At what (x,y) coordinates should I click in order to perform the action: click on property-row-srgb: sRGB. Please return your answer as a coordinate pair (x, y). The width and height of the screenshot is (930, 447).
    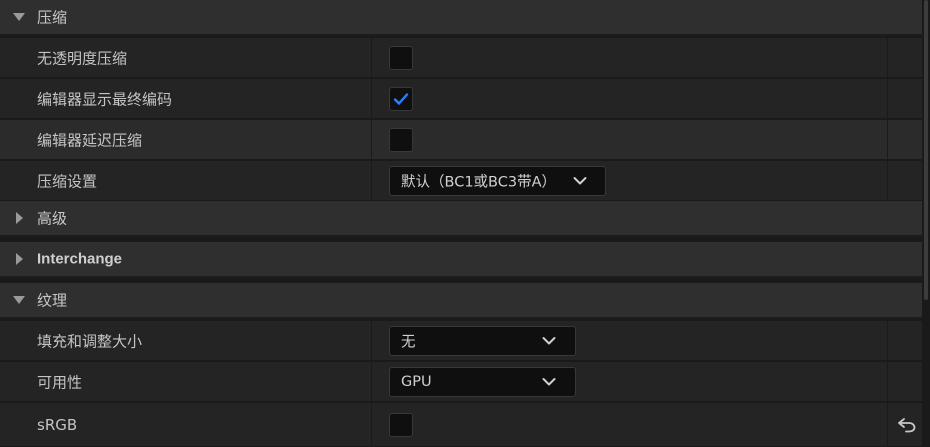
    Looking at the image, I should click on (461, 425).